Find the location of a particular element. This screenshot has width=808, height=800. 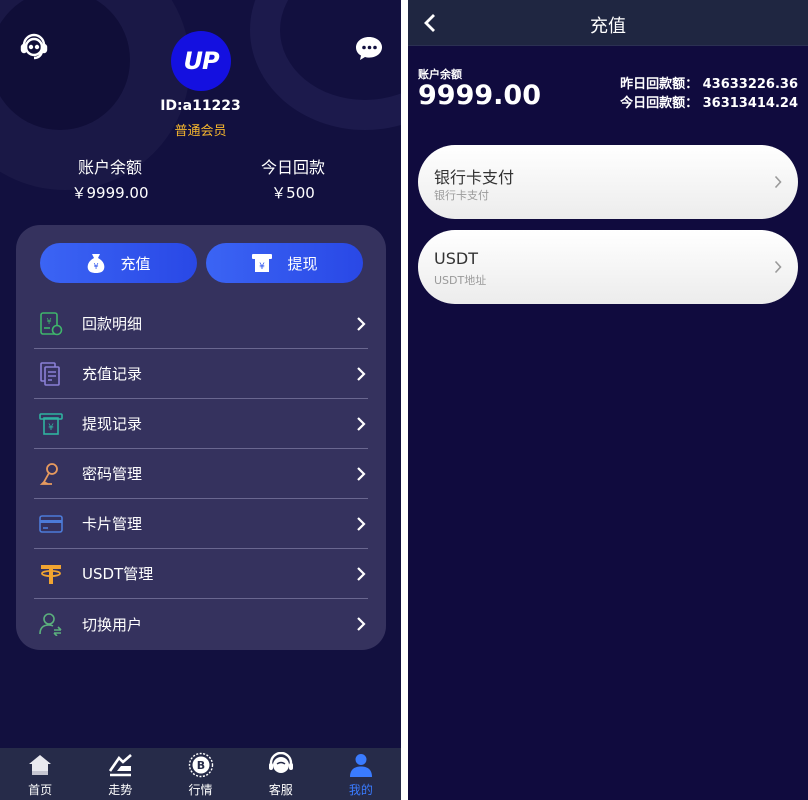

recharge-label: 充值 is located at coordinates (135, 263).